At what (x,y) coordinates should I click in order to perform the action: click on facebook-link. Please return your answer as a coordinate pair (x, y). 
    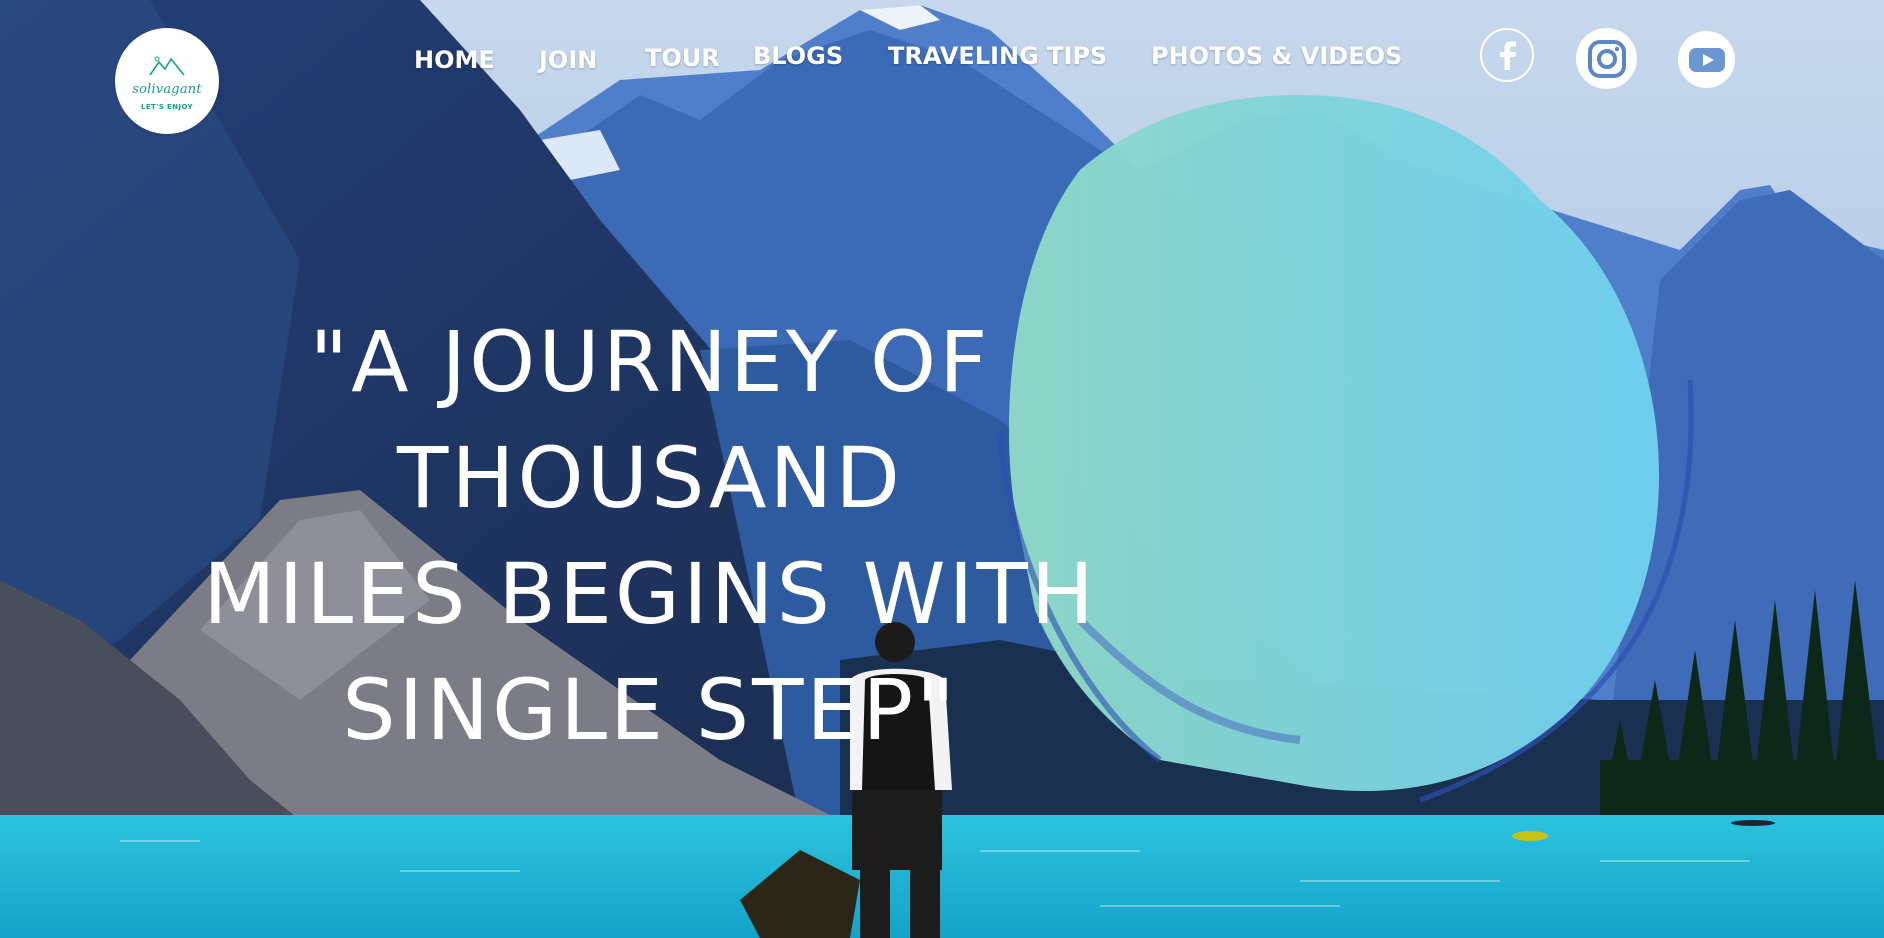
    Looking at the image, I should click on (1507, 55).